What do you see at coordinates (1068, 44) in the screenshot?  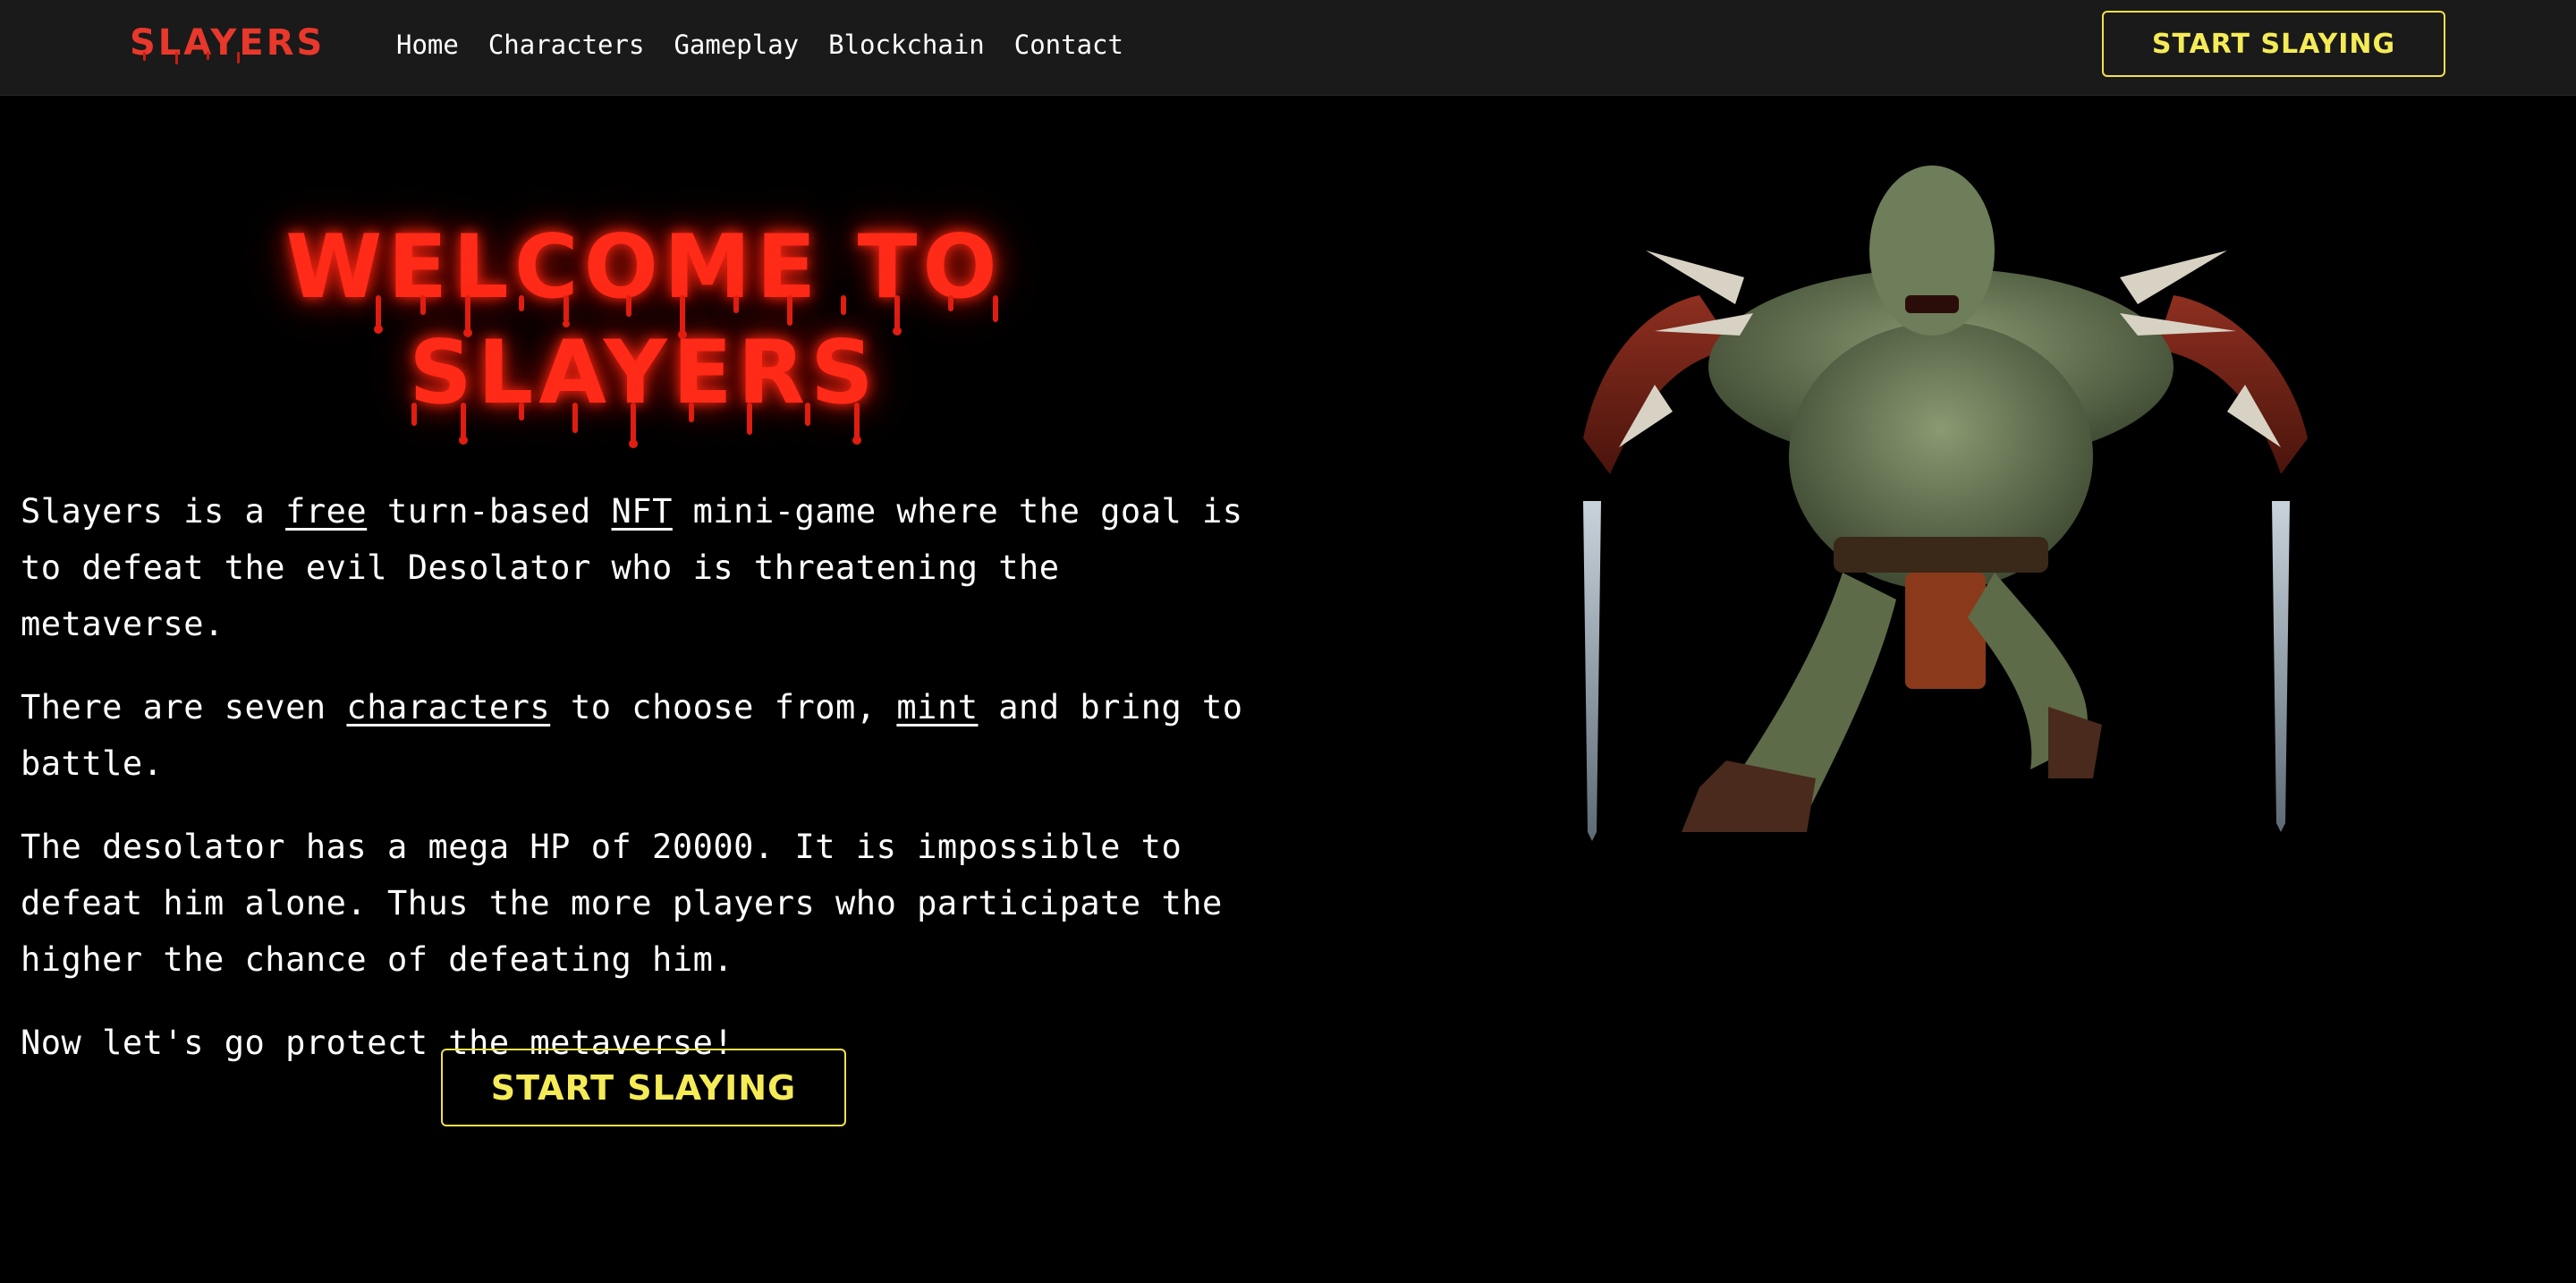 I see `nav-link-contact: Contact` at bounding box center [1068, 44].